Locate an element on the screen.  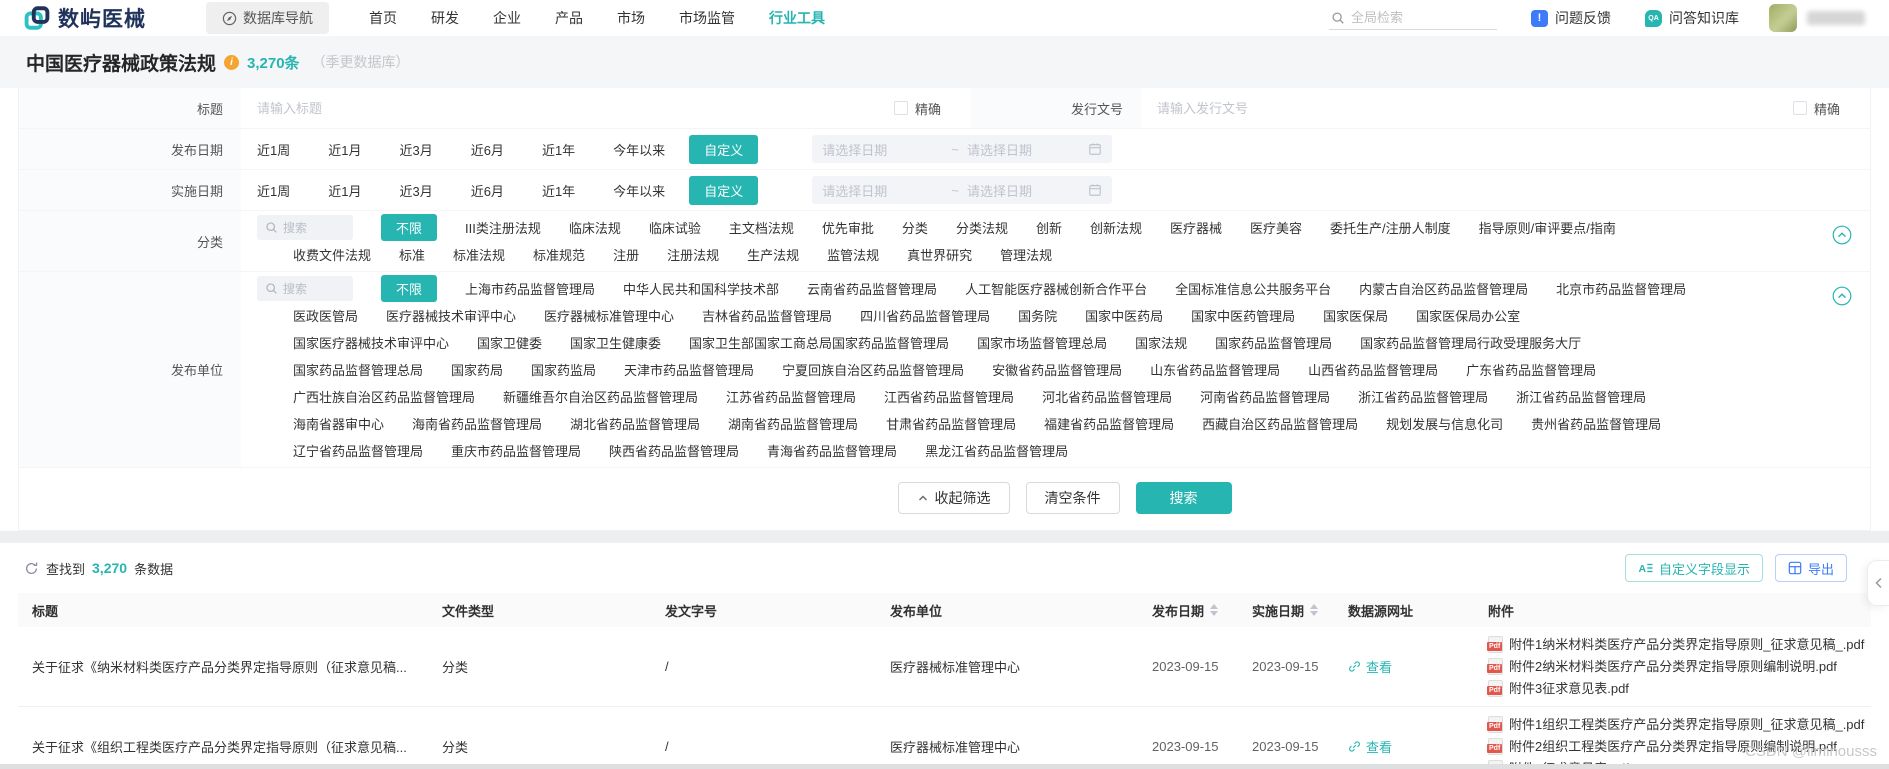
publisher-tag: 黑龙江省药品监督管理局 is located at coordinates (996, 450).